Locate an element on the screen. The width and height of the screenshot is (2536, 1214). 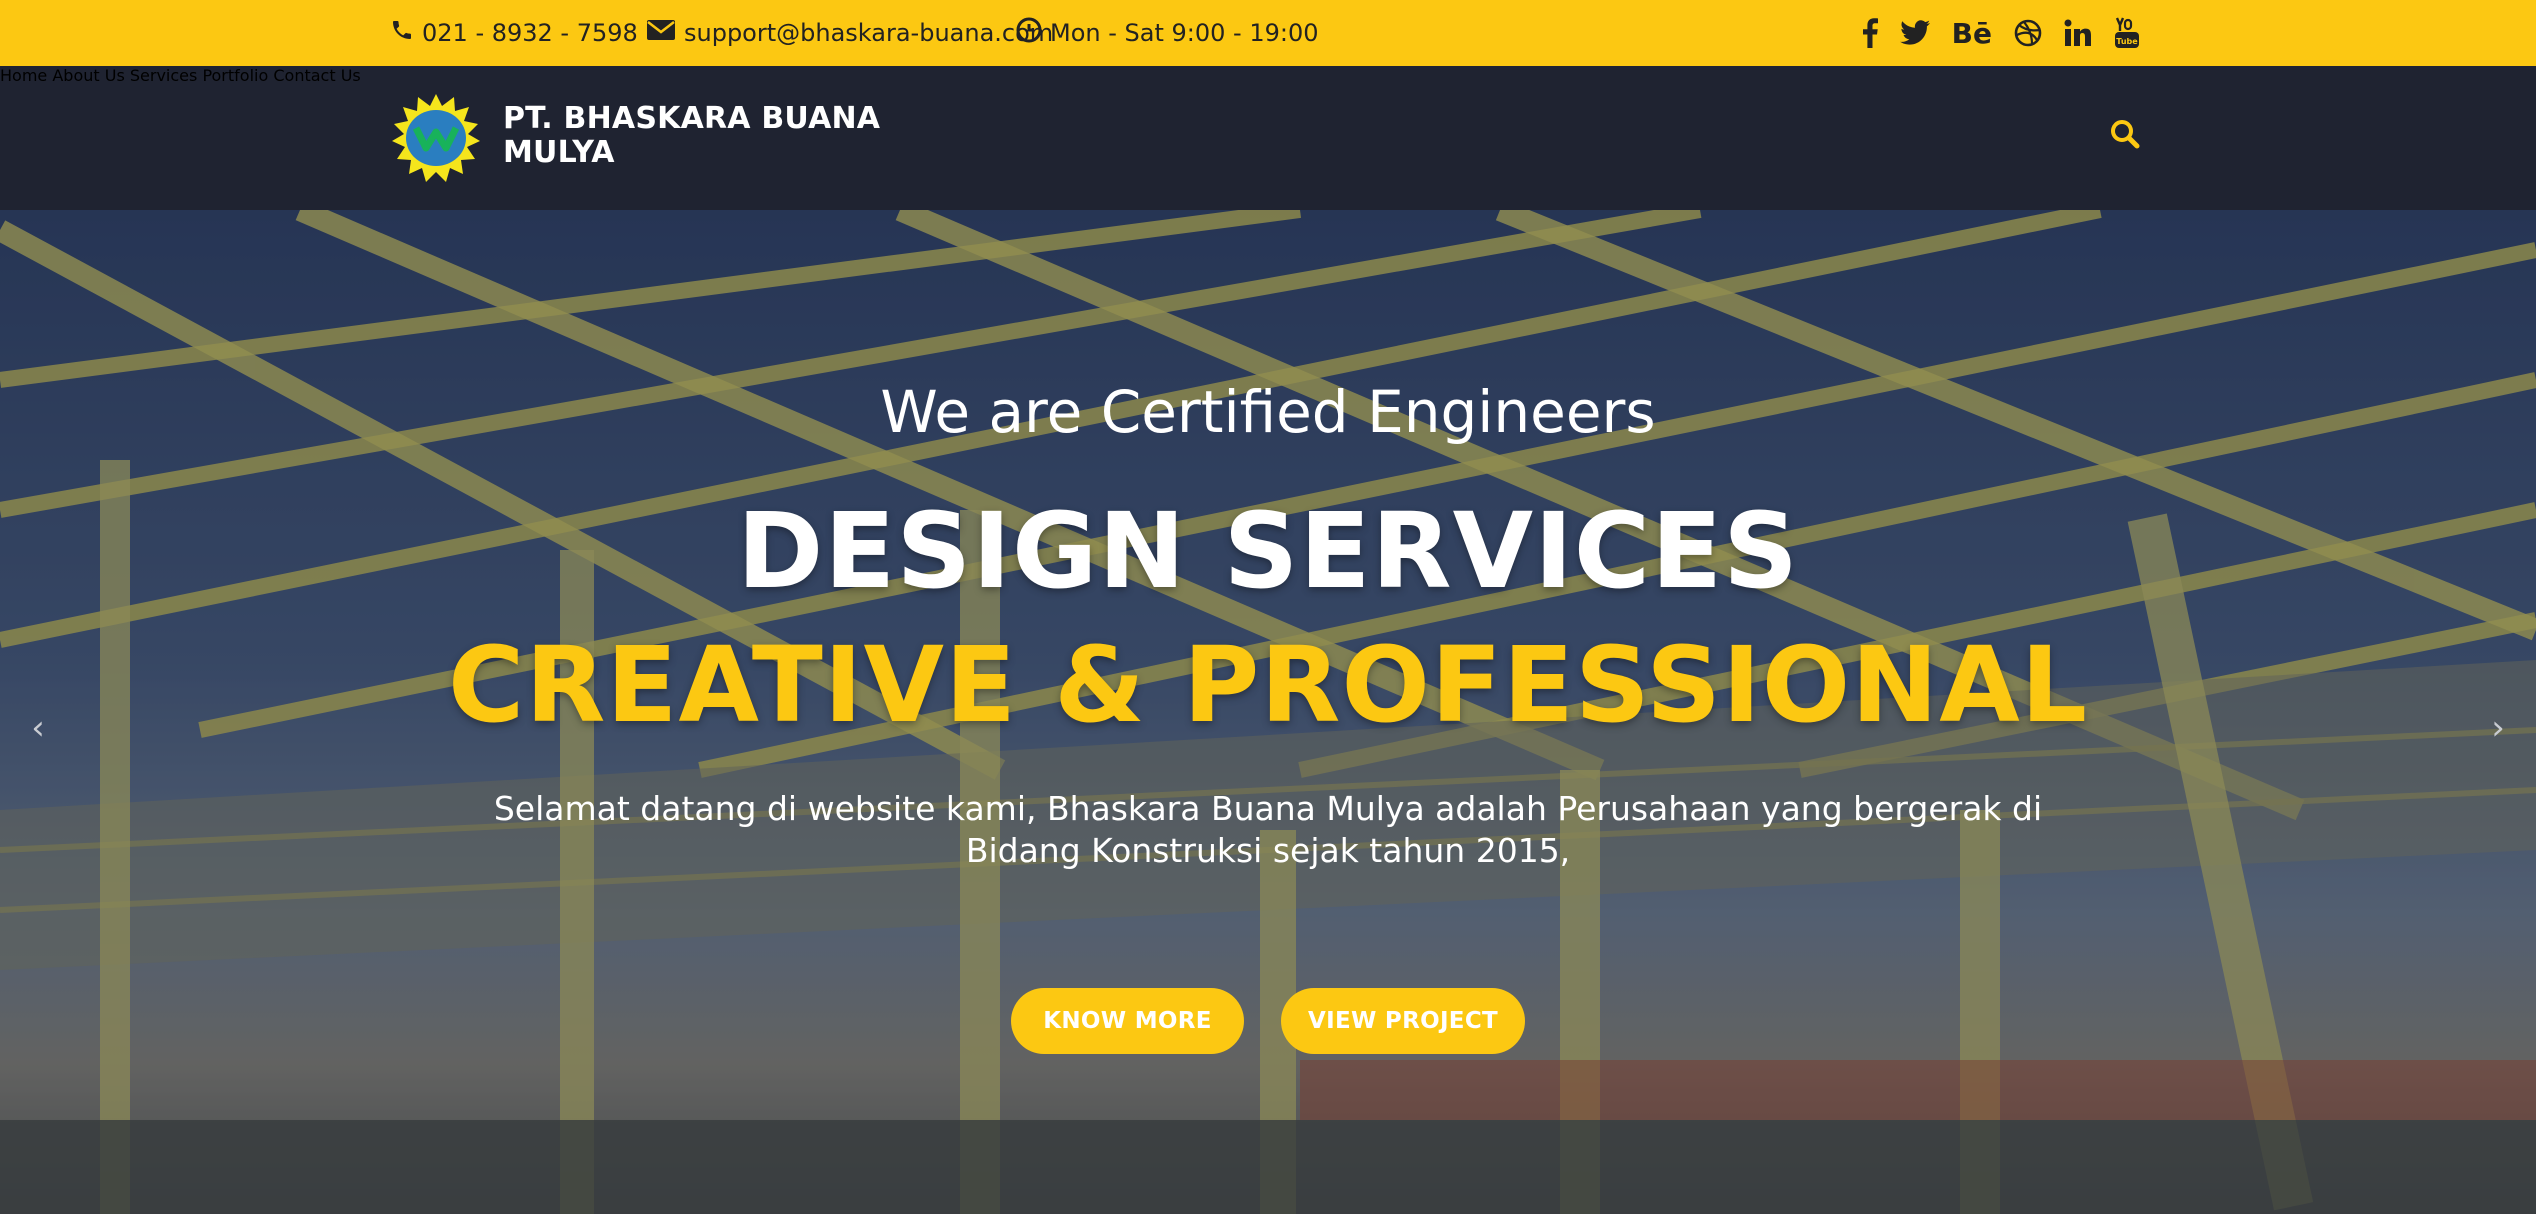
svg-text: Tube is located at coordinates (2127, 41).